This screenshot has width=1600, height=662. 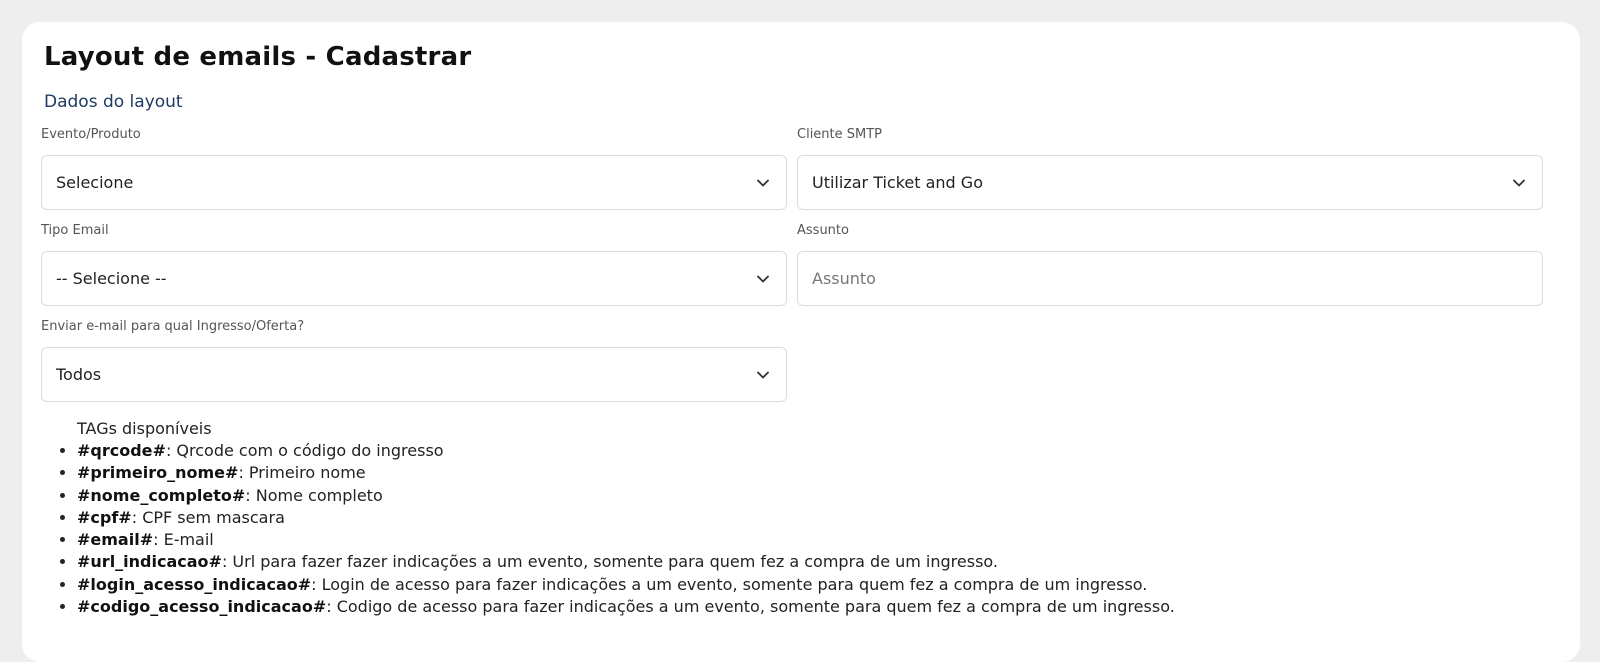 I want to click on cliente-smtp-select: Utilizar Ticket and Go, so click(x=1170, y=182).